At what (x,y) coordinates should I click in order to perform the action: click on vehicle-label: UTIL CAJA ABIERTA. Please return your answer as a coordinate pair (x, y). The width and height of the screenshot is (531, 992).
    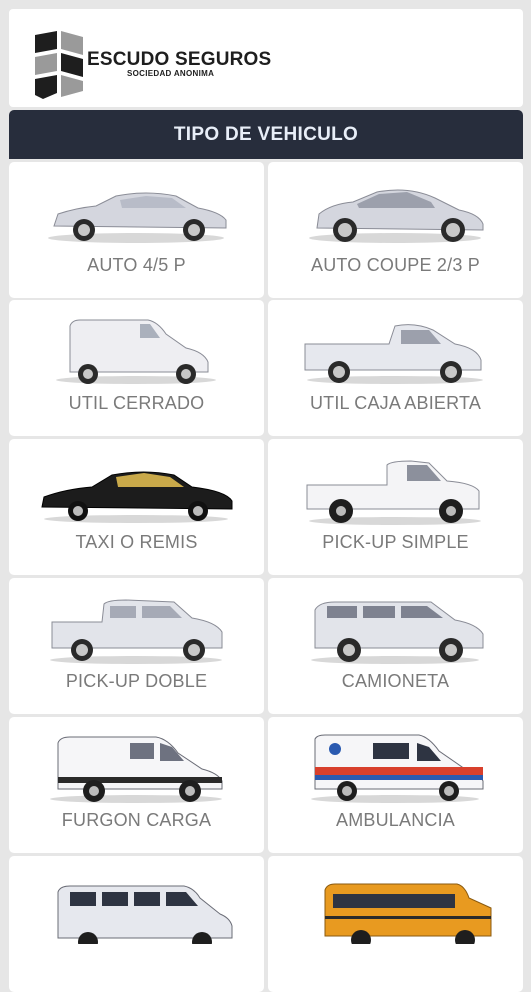
    Looking at the image, I should click on (395, 403).